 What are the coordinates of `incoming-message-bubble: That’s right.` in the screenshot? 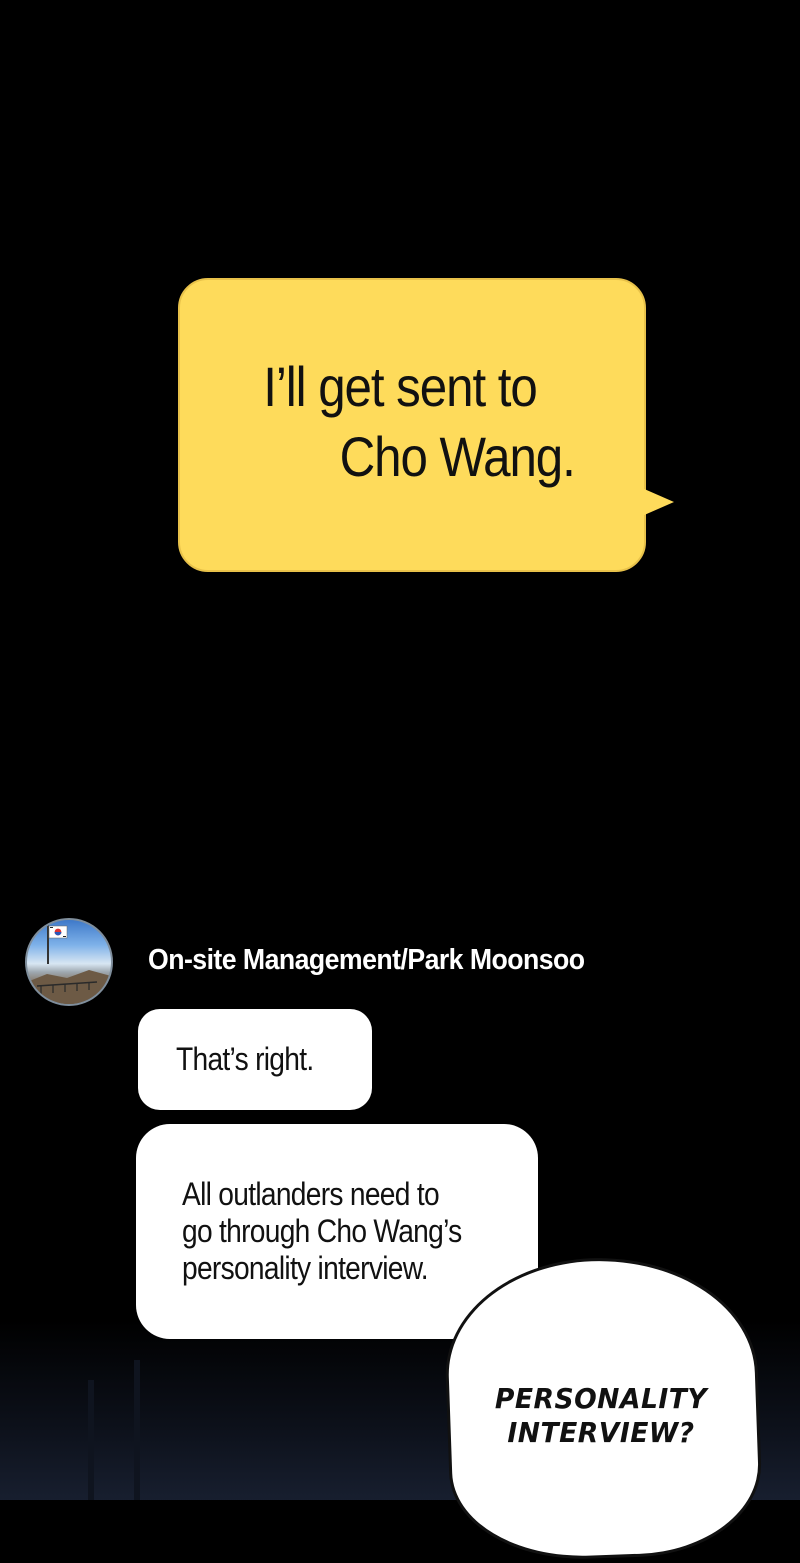 It's located at (255, 1059).